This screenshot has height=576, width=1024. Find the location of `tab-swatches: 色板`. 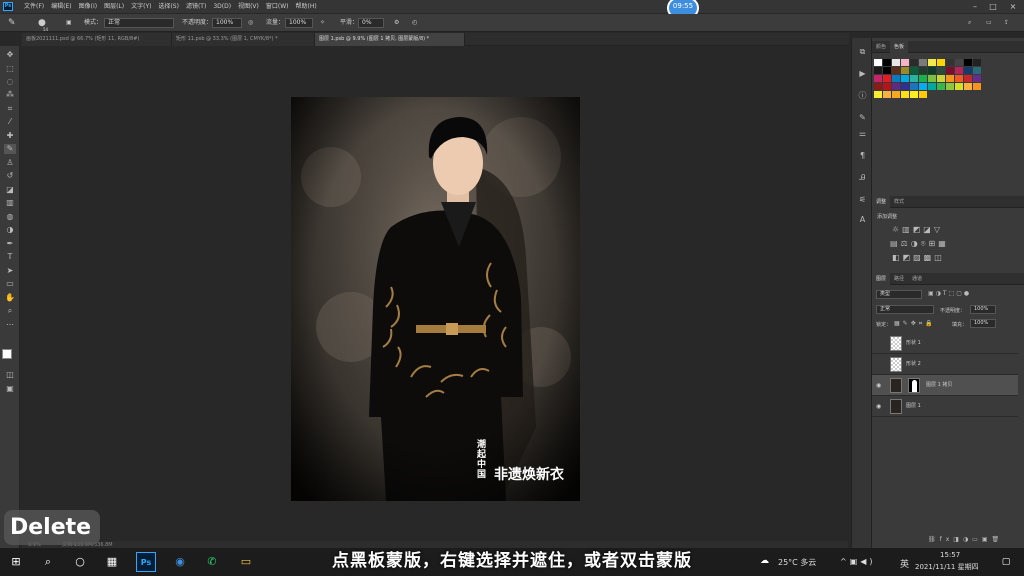

tab-swatches: 色板 is located at coordinates (899, 47).